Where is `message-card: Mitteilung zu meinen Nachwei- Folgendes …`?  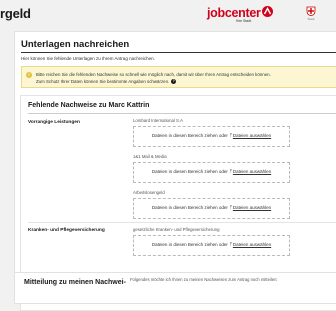
message-card: Mitteilung zu meinen Nachwei- Folgendes … is located at coordinates (175, 288).